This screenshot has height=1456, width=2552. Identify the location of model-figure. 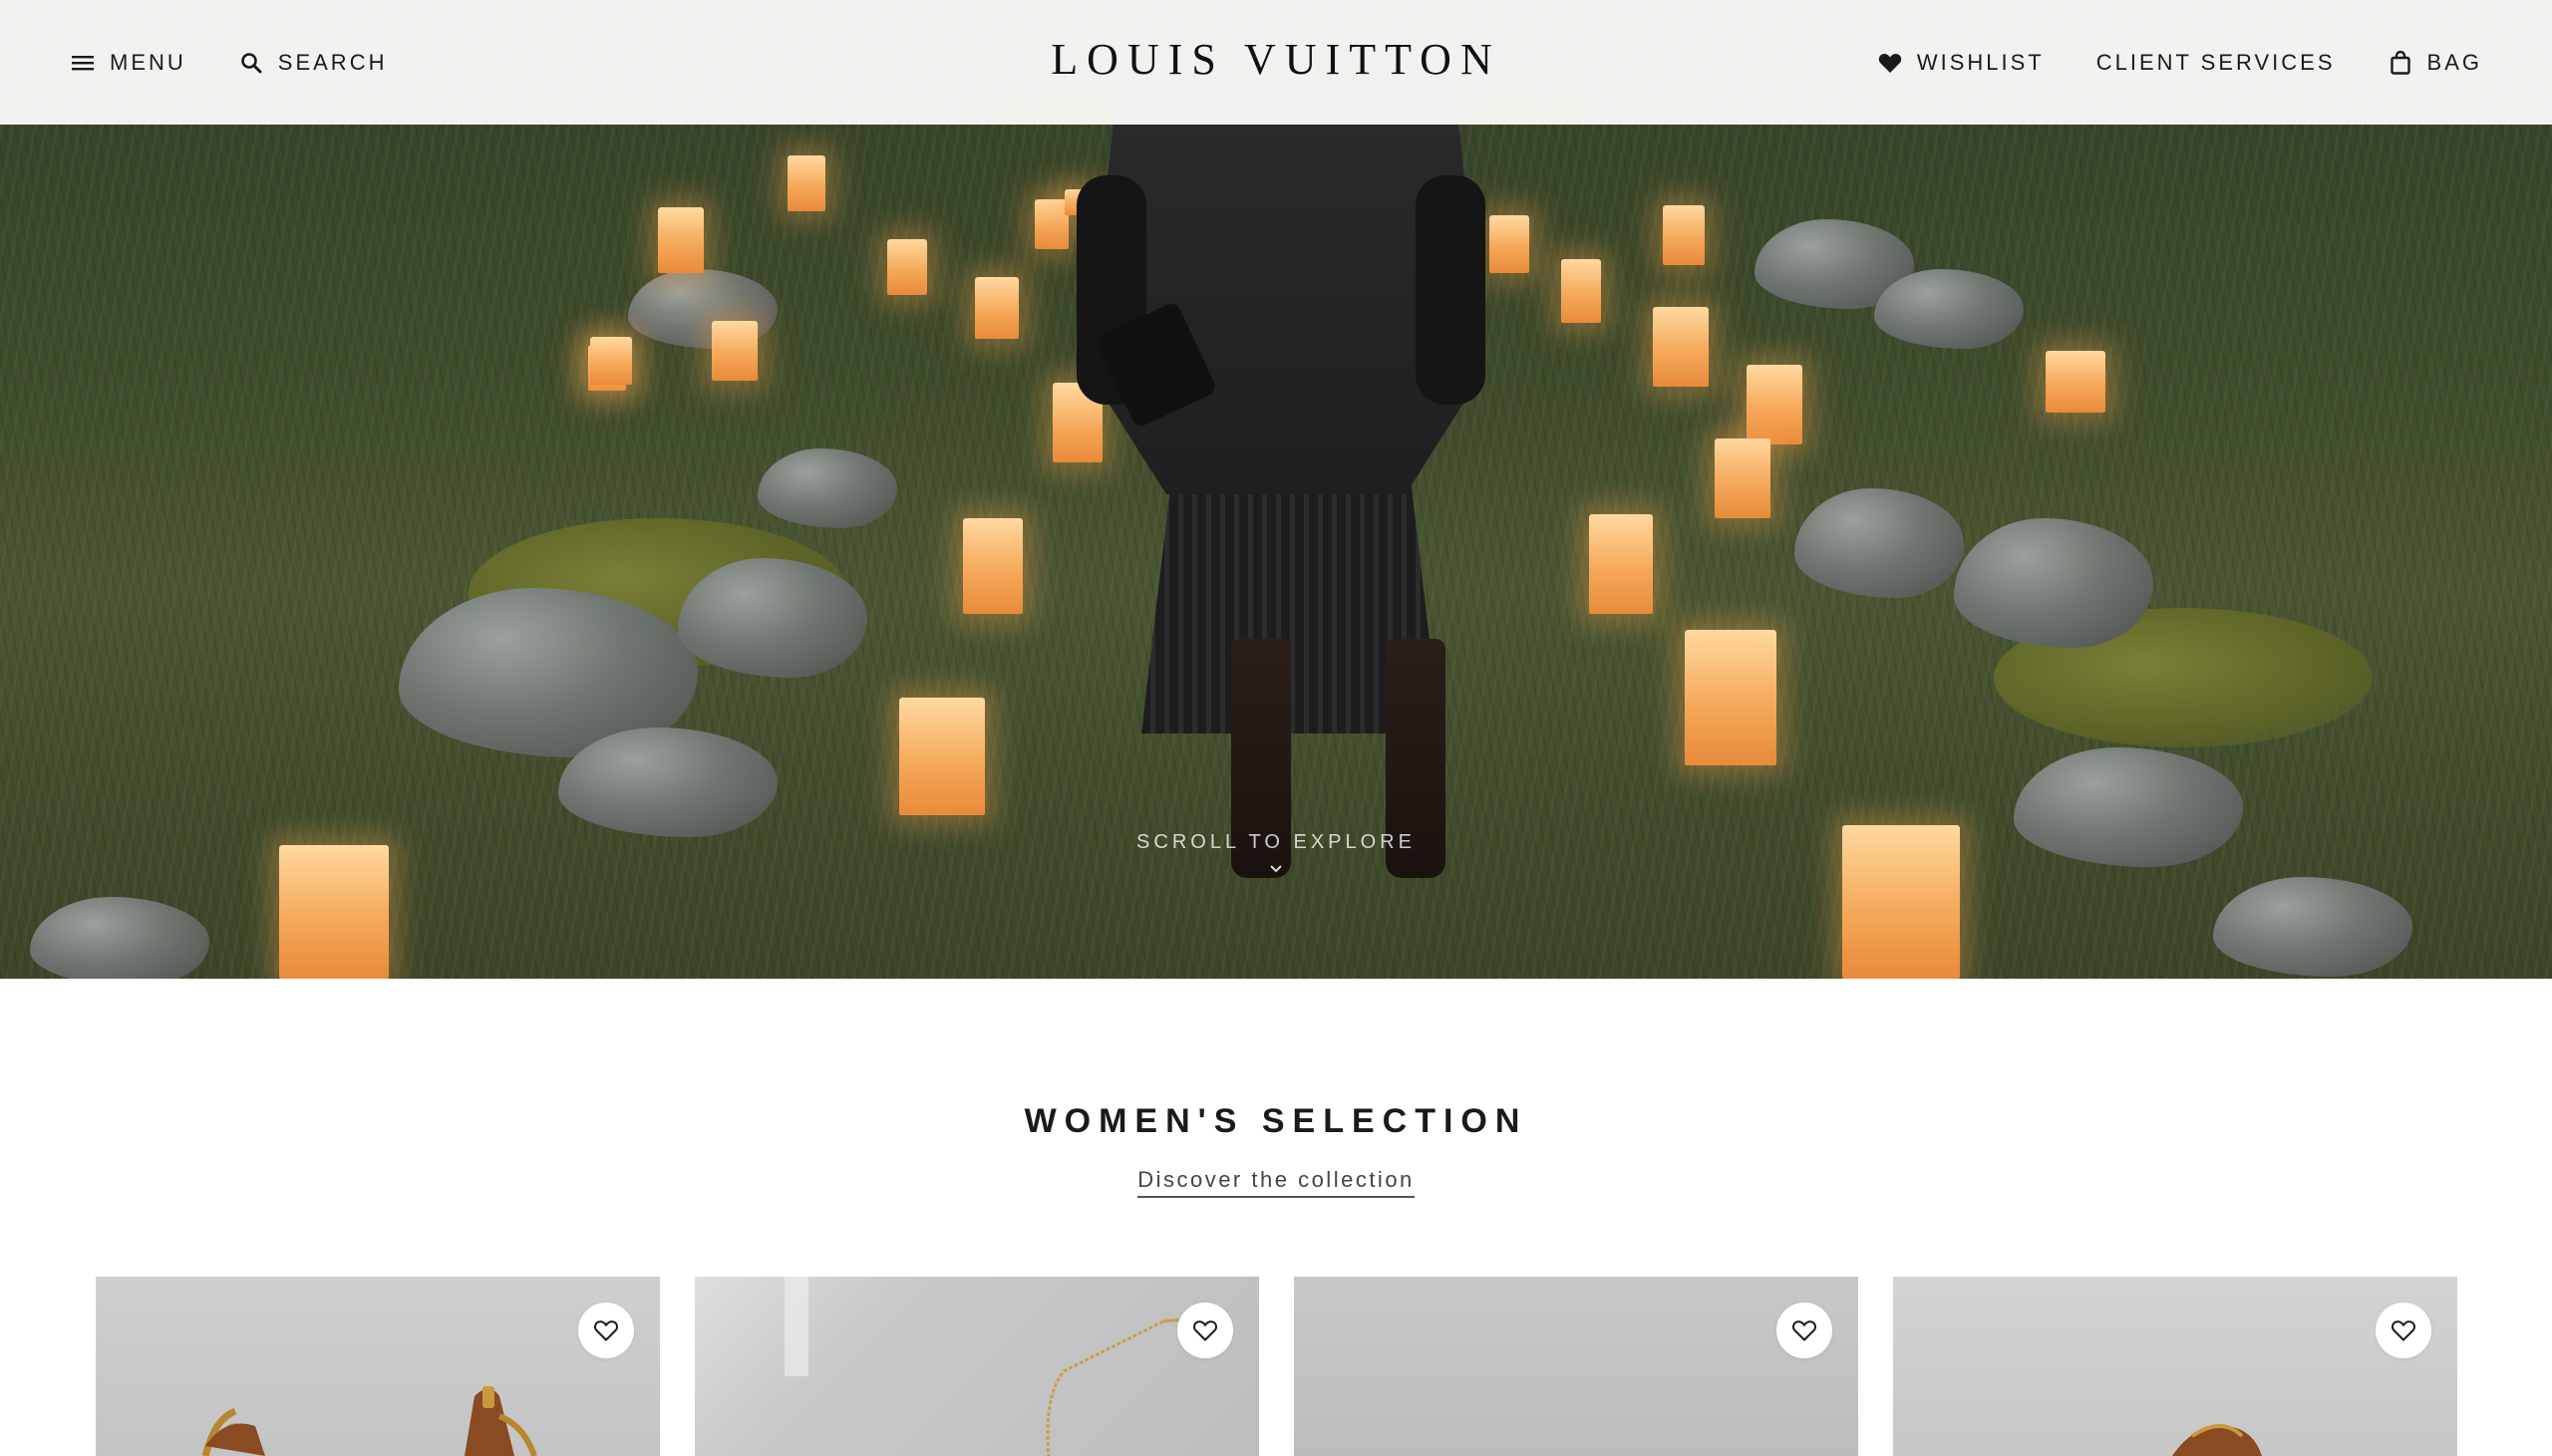
(1281, 477).